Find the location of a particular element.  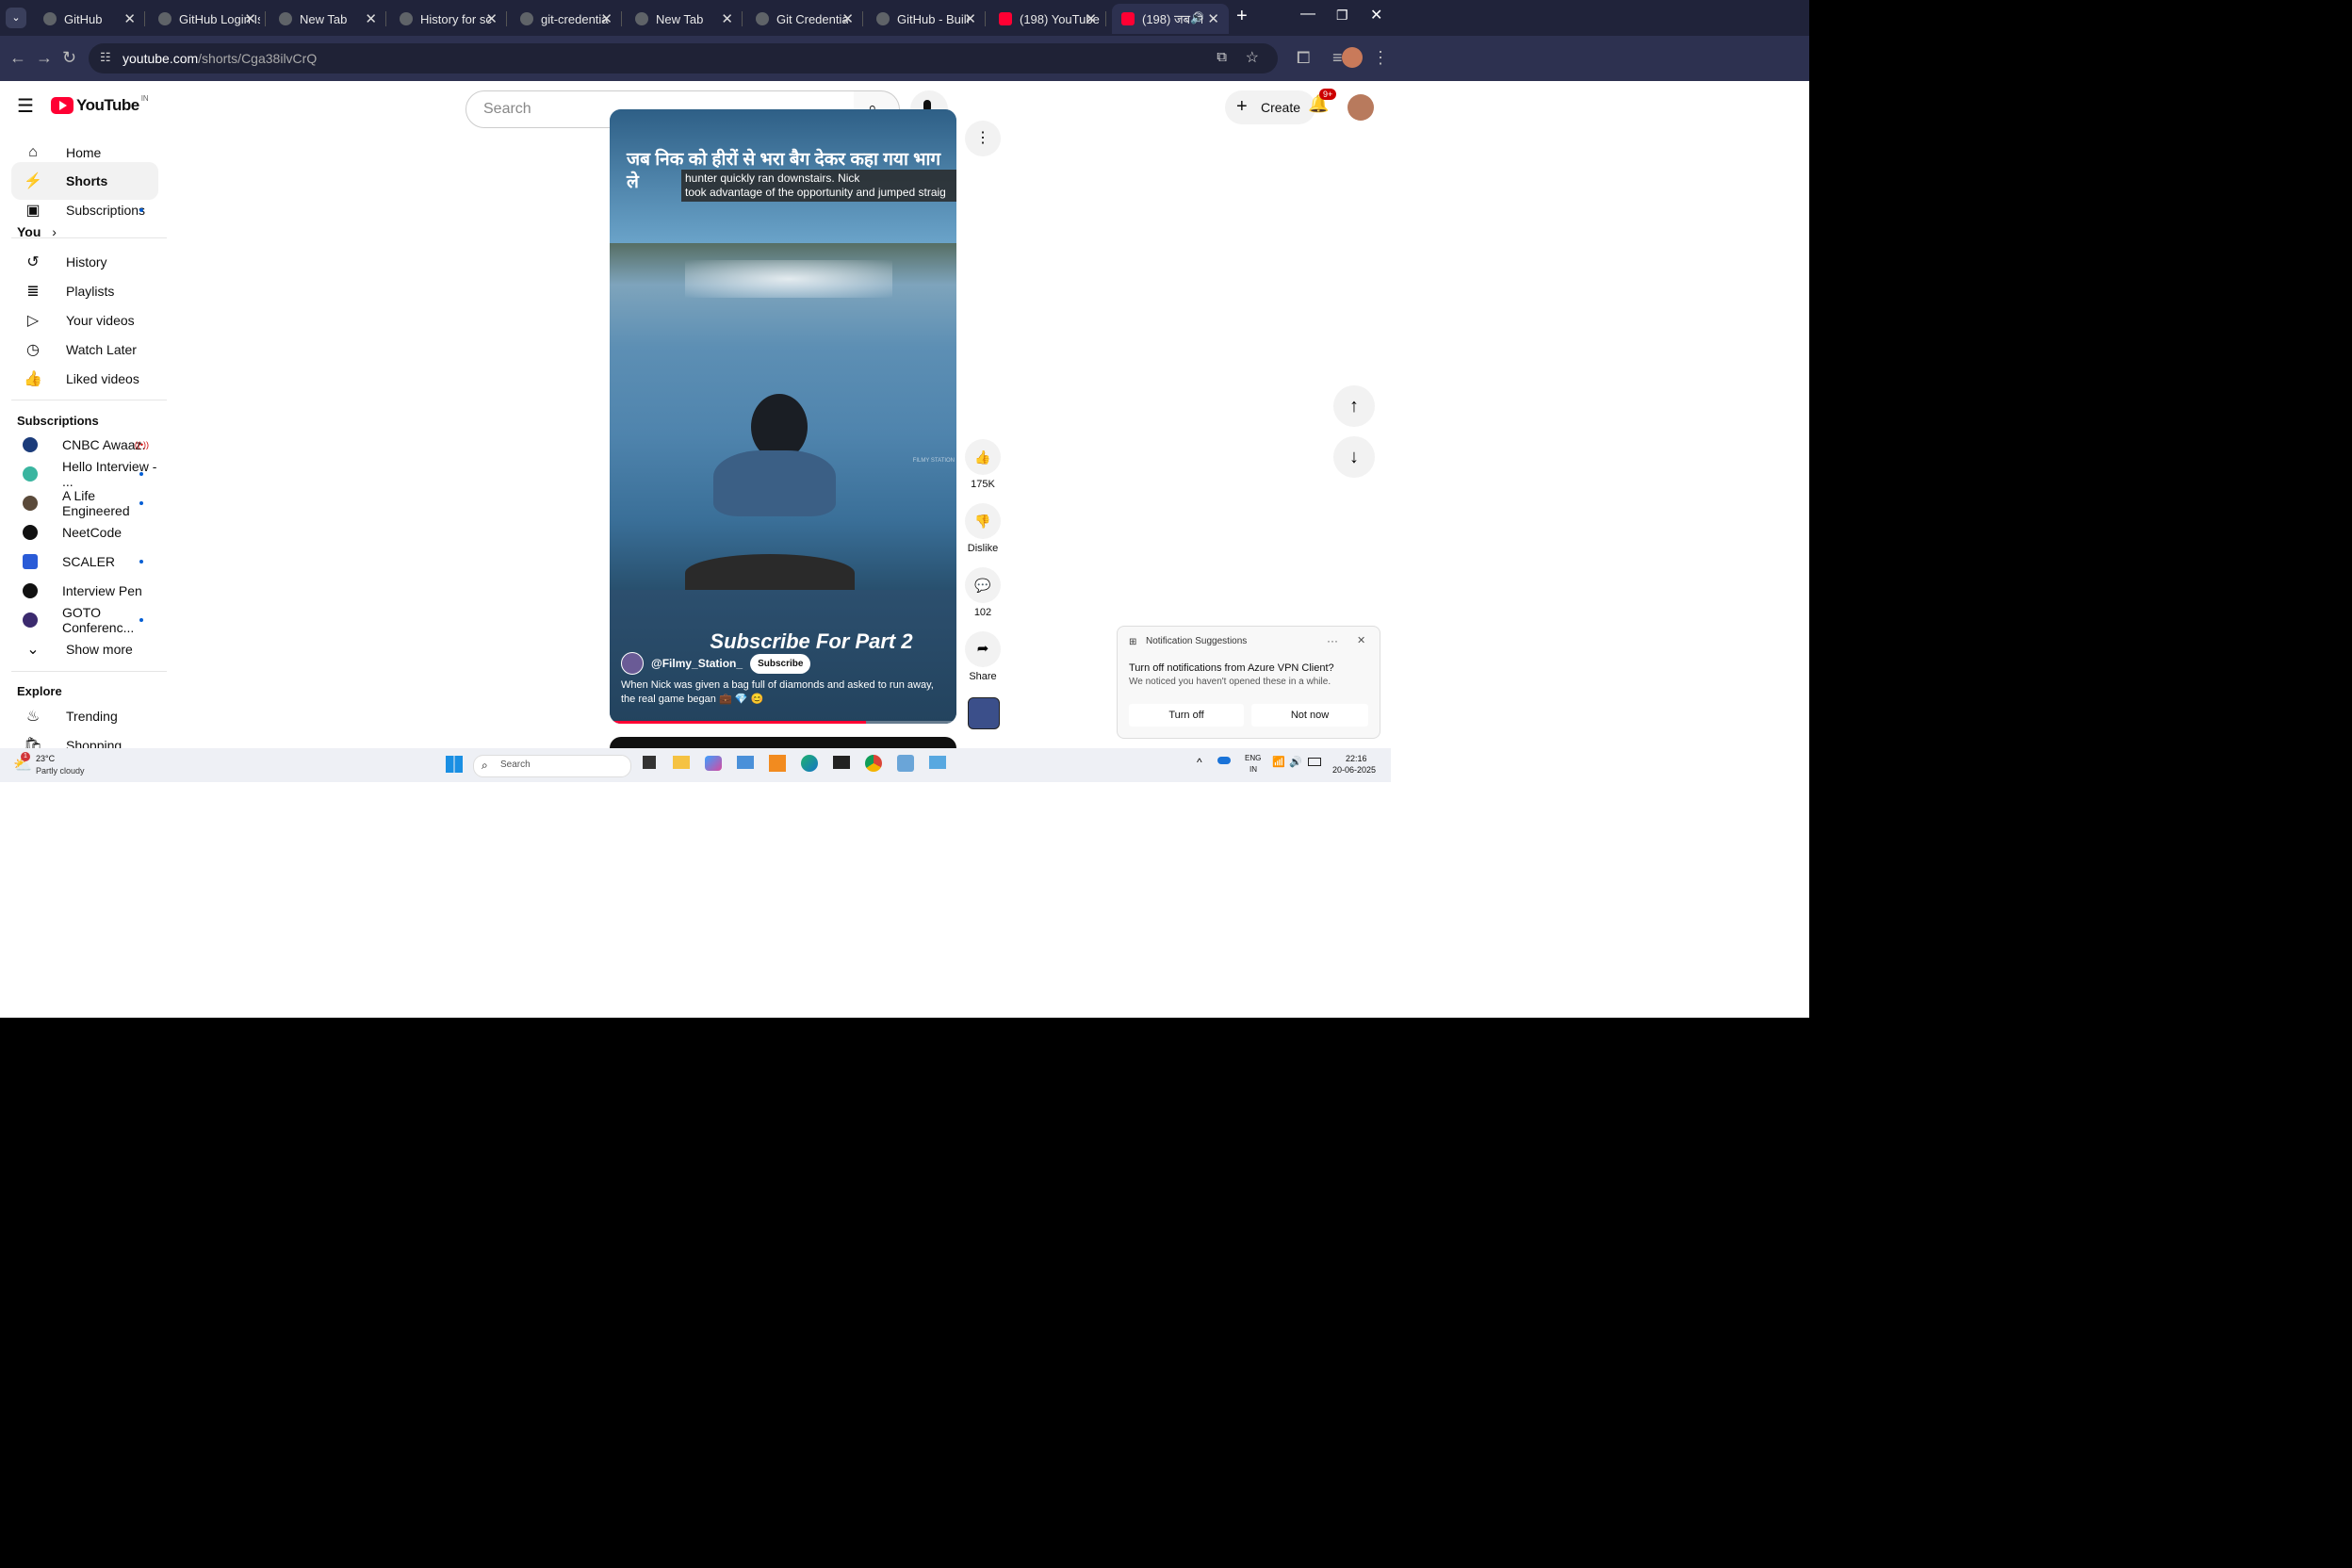

clock-date: 20-06-2025 is located at coordinates (1354, 770).